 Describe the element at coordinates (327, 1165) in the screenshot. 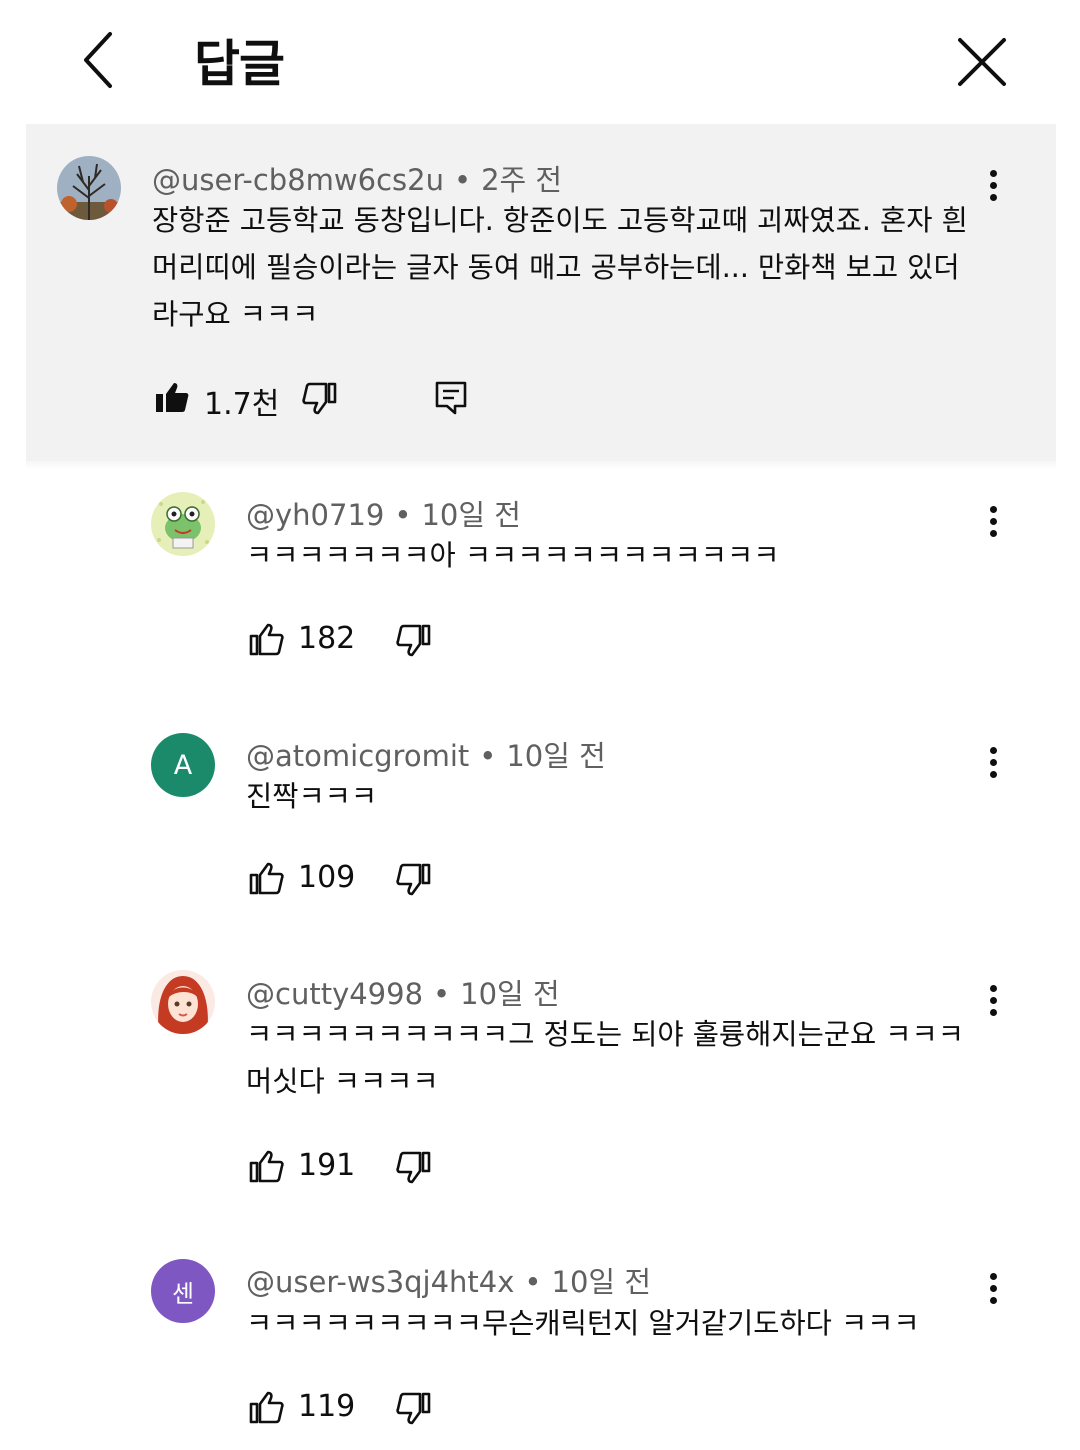

I see `like-count: 191` at that location.